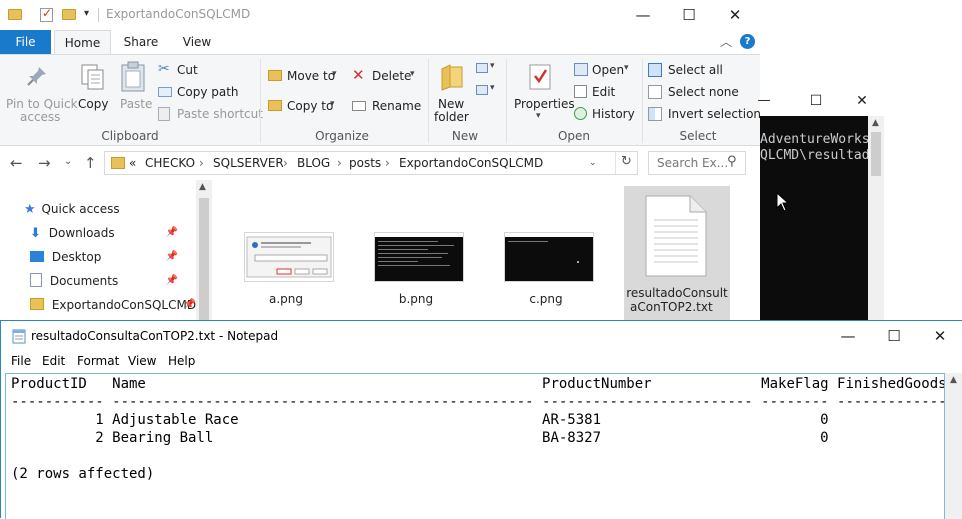 The height and width of the screenshot is (519, 962). Describe the element at coordinates (53, 361) in the screenshot. I see `menu-edit: Edit` at that location.